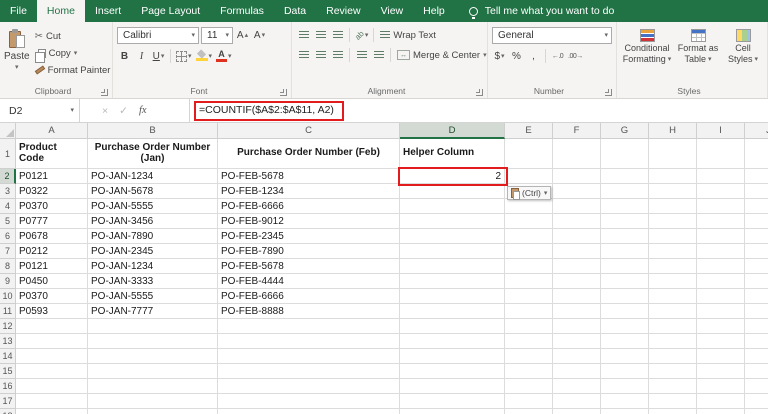 This screenshot has height=414, width=768. I want to click on cell-D3, so click(452, 191).